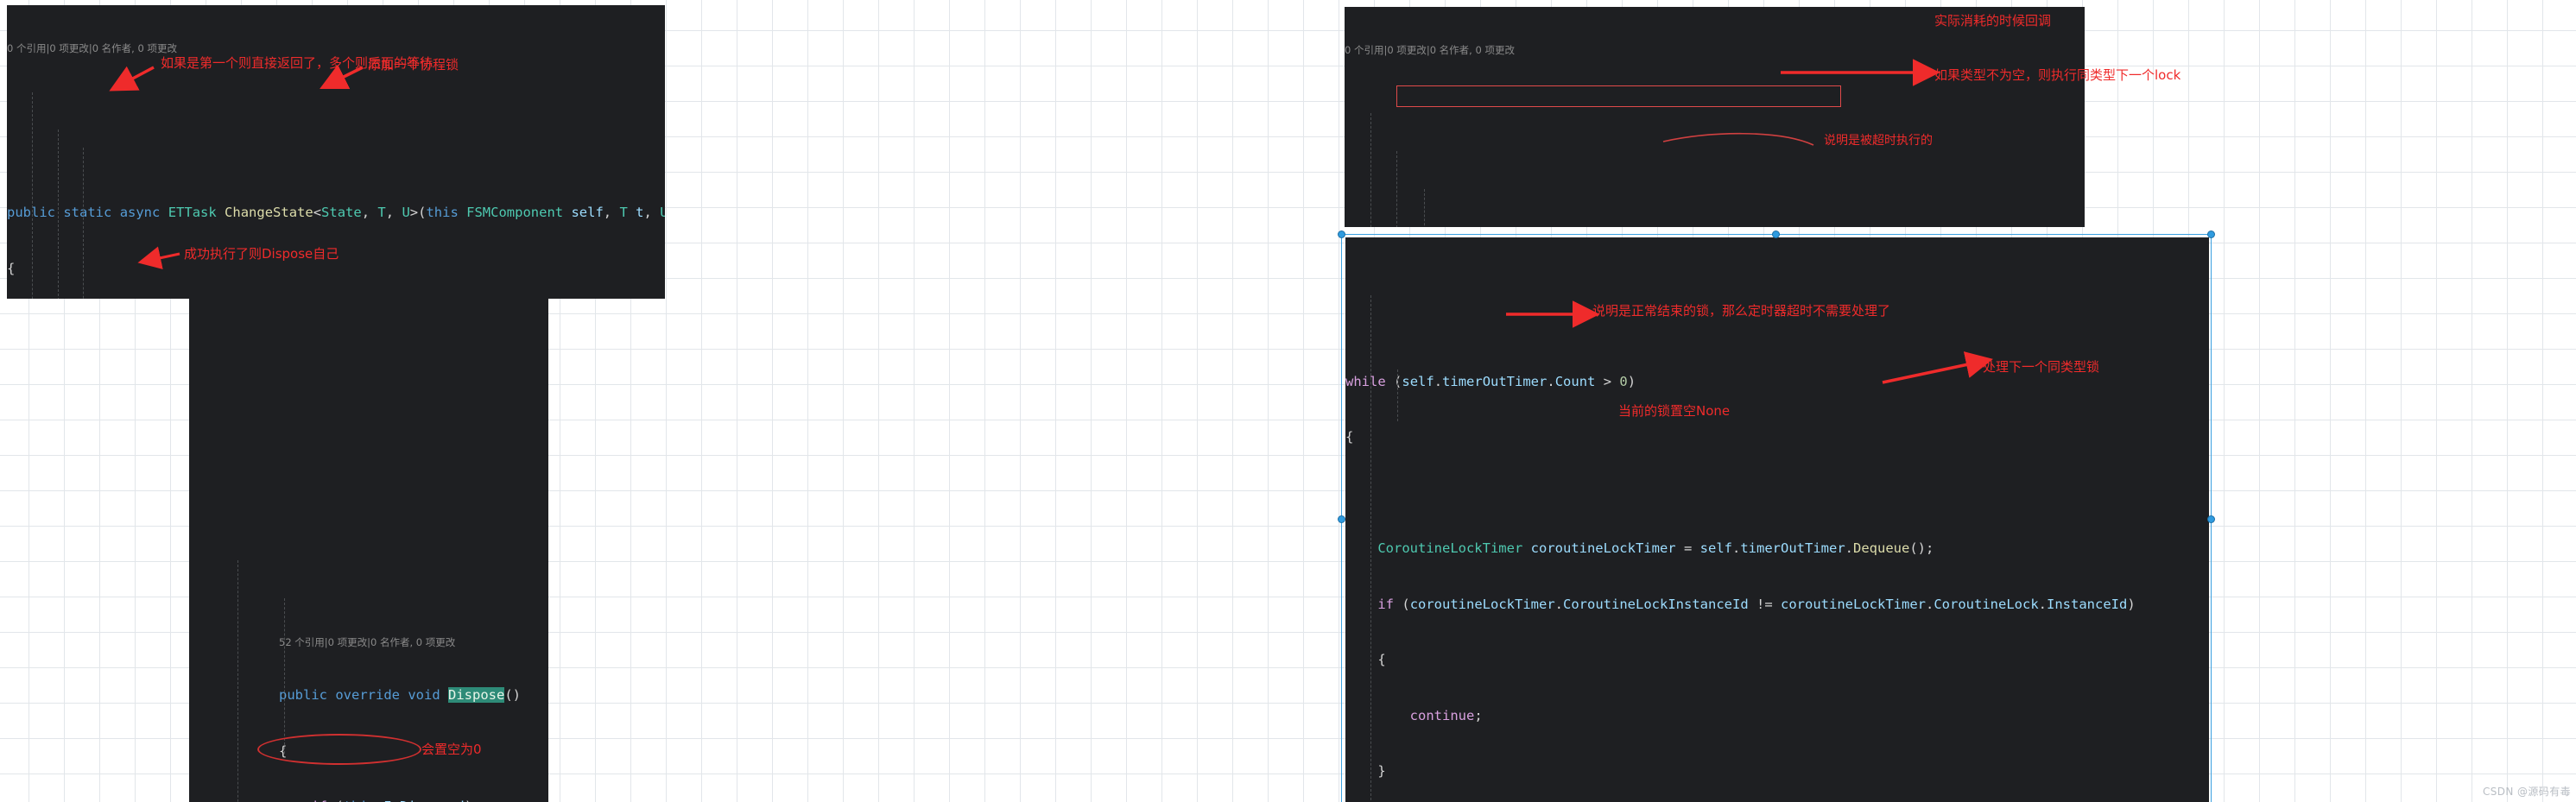 The width and height of the screenshot is (2576, 802). What do you see at coordinates (1341, 234) in the screenshot?
I see `selection-handle-tl` at bounding box center [1341, 234].